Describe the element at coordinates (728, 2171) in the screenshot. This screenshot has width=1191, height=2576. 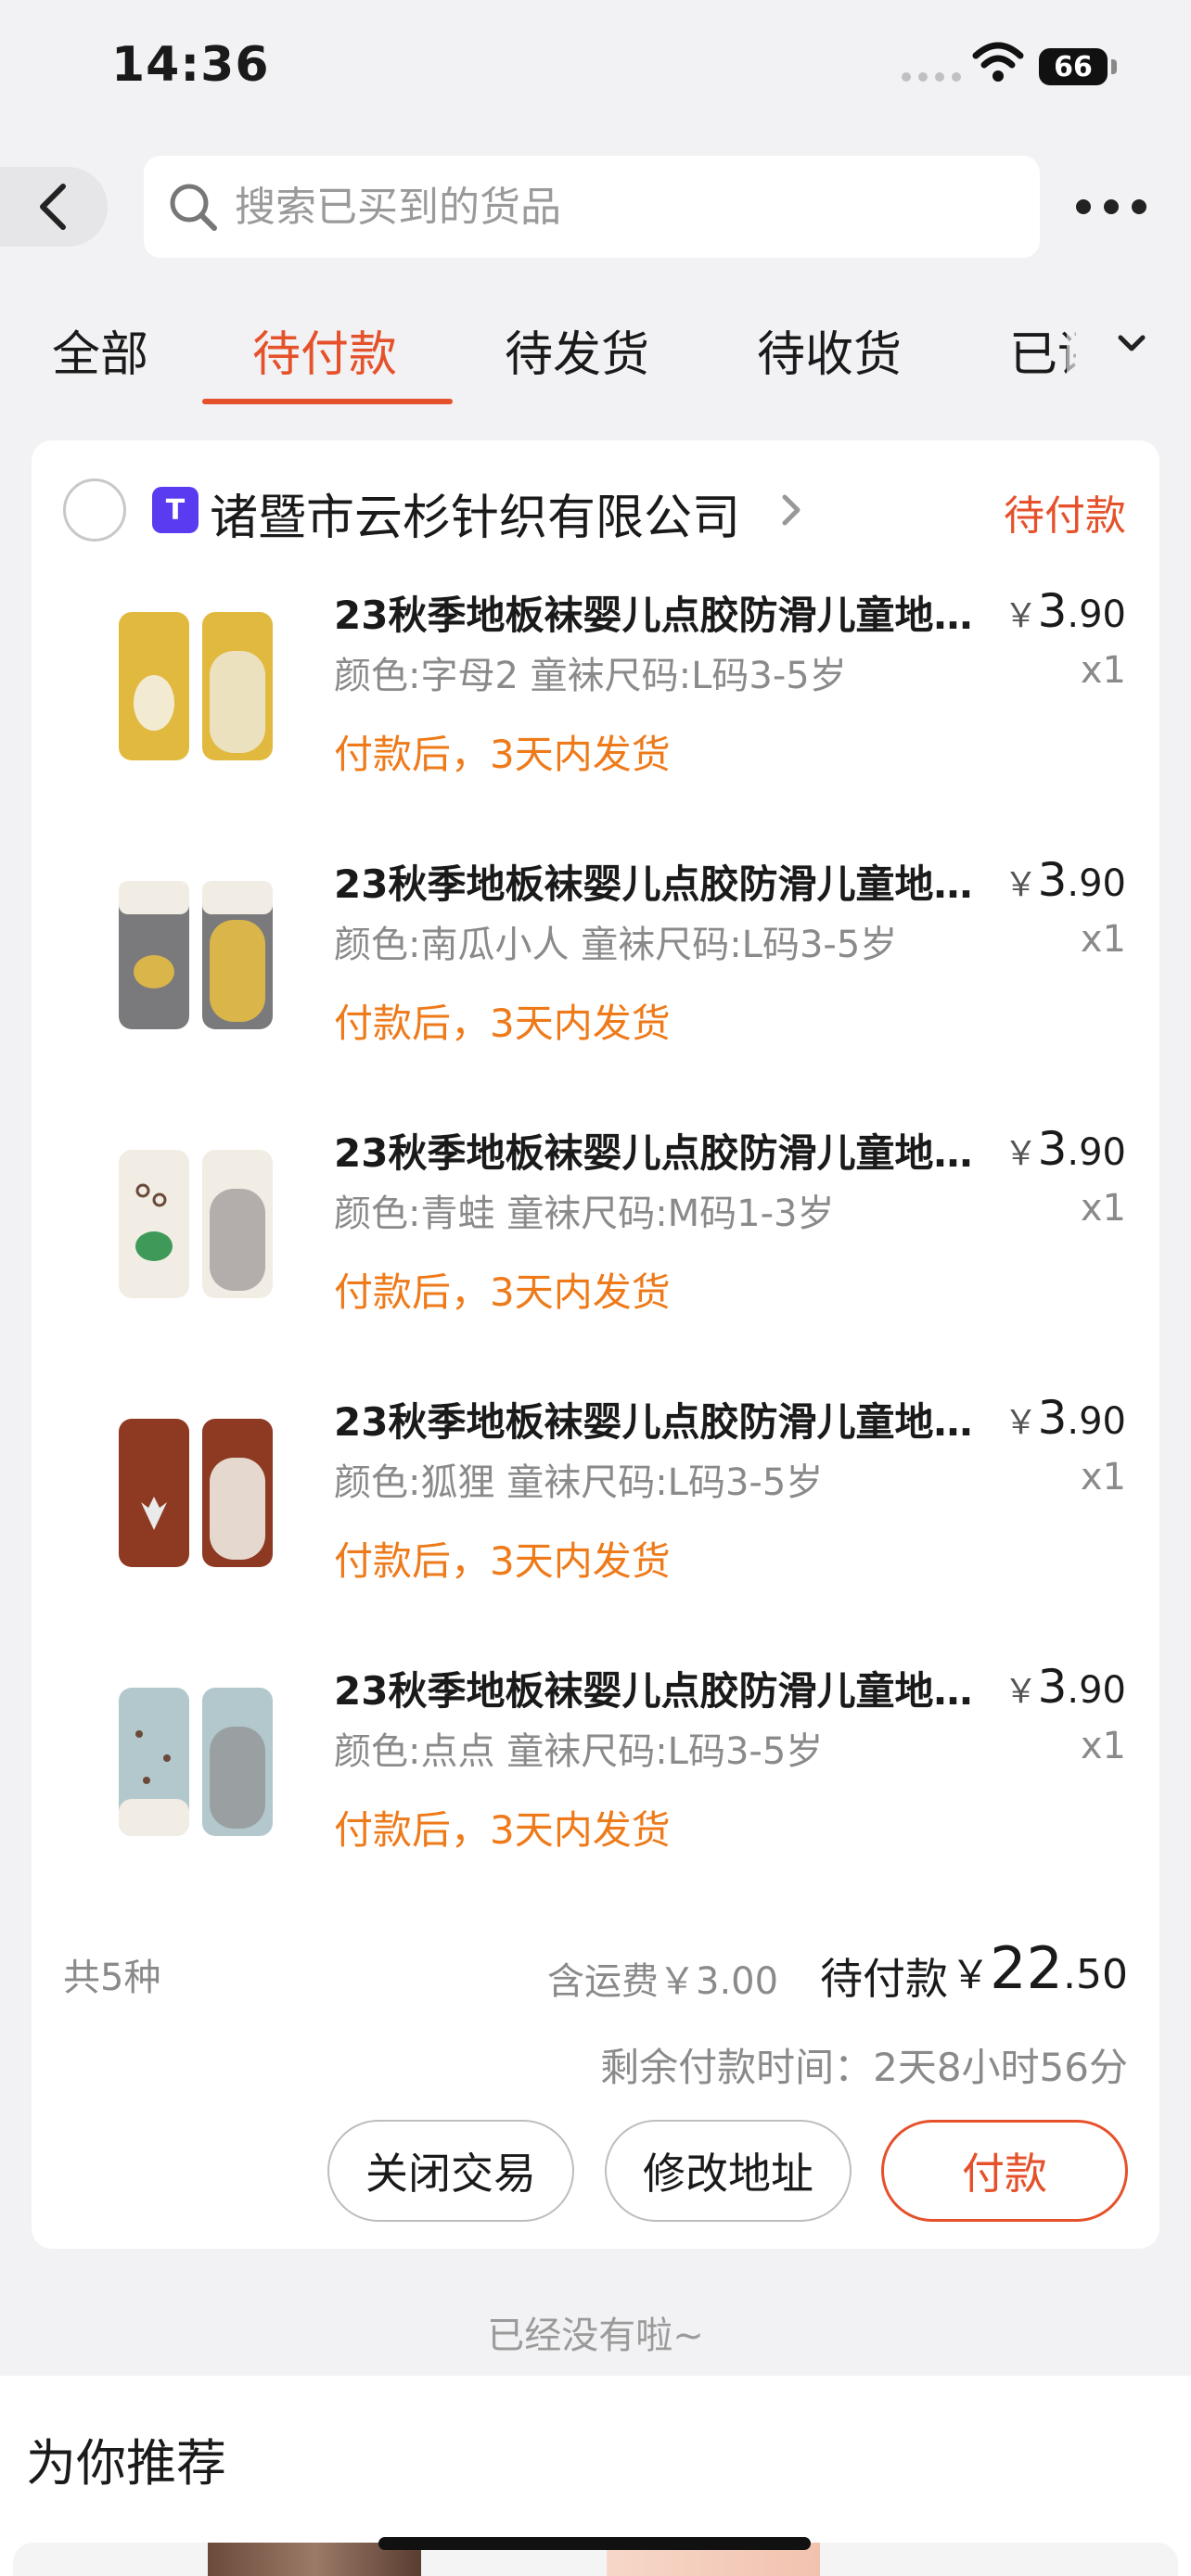
I see `modify-address-button: 修改地址` at that location.